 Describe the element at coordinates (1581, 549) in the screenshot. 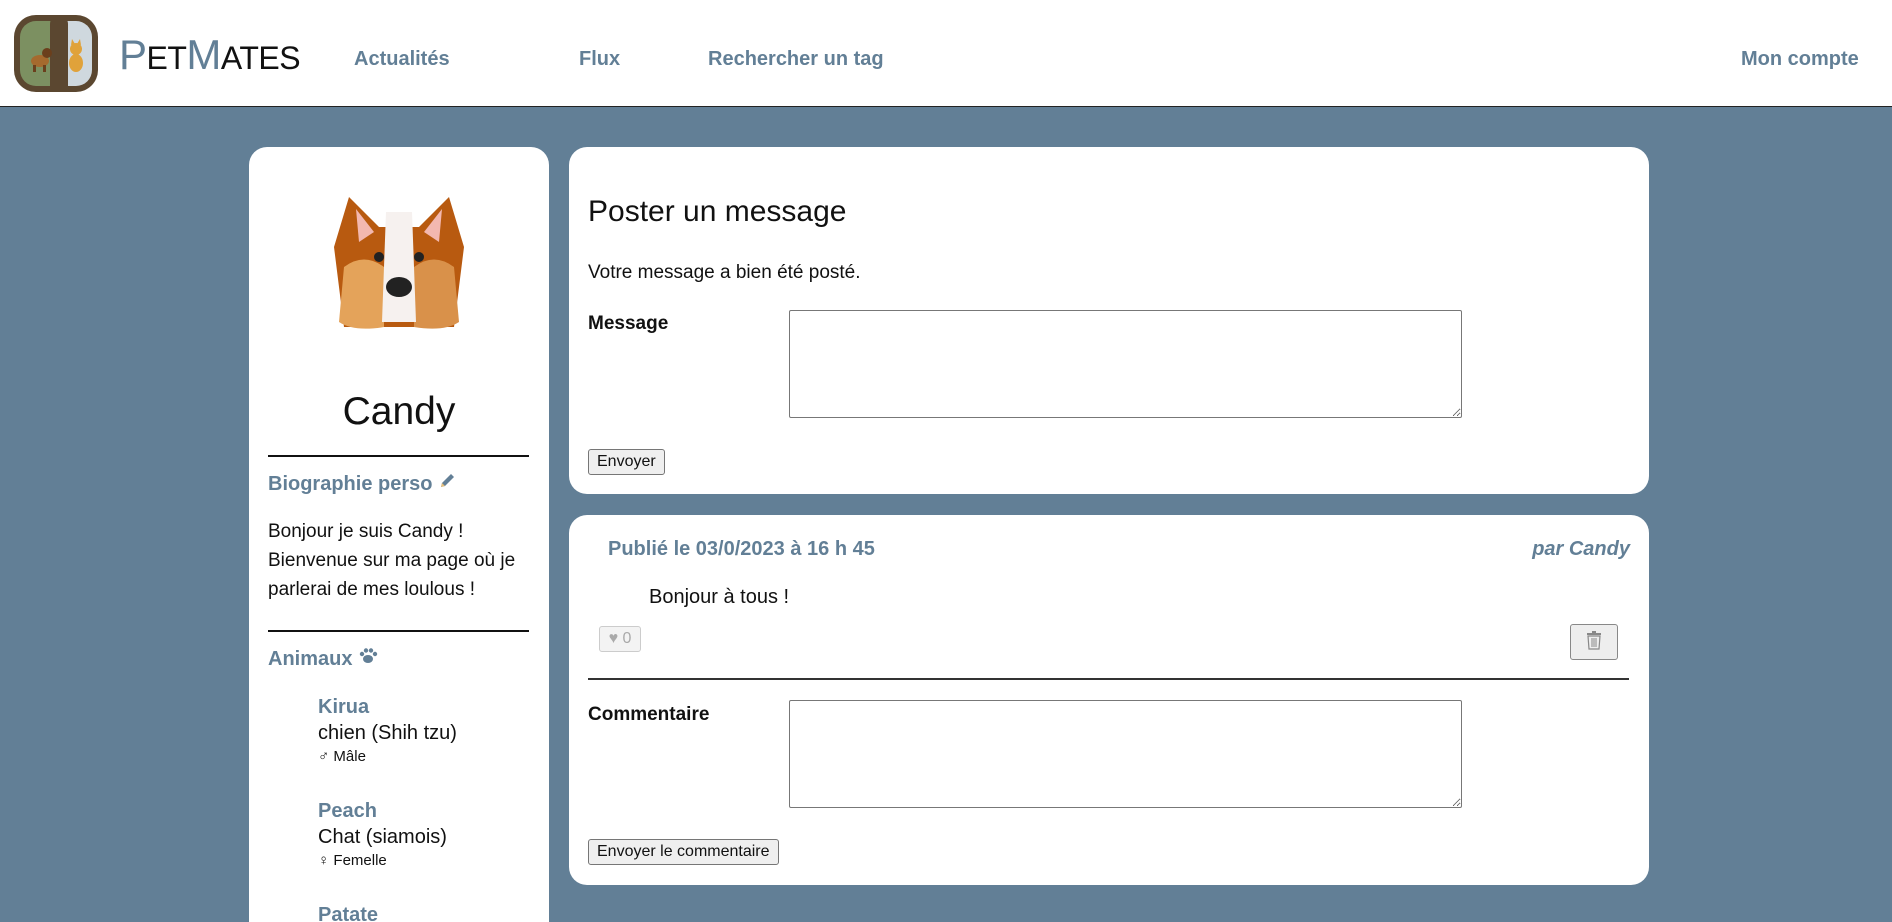

I see `post-author-link: par Candy` at that location.